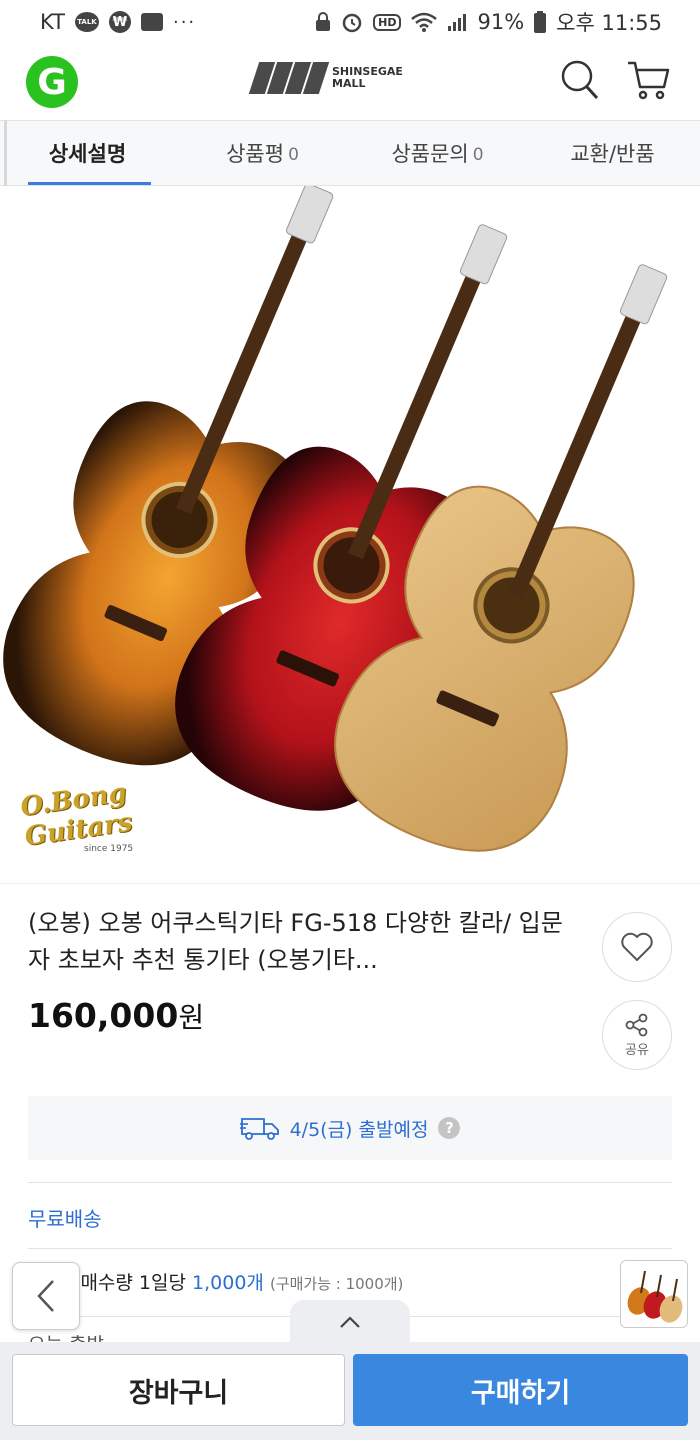  What do you see at coordinates (540, 22) in the screenshot?
I see `battery-icon` at bounding box center [540, 22].